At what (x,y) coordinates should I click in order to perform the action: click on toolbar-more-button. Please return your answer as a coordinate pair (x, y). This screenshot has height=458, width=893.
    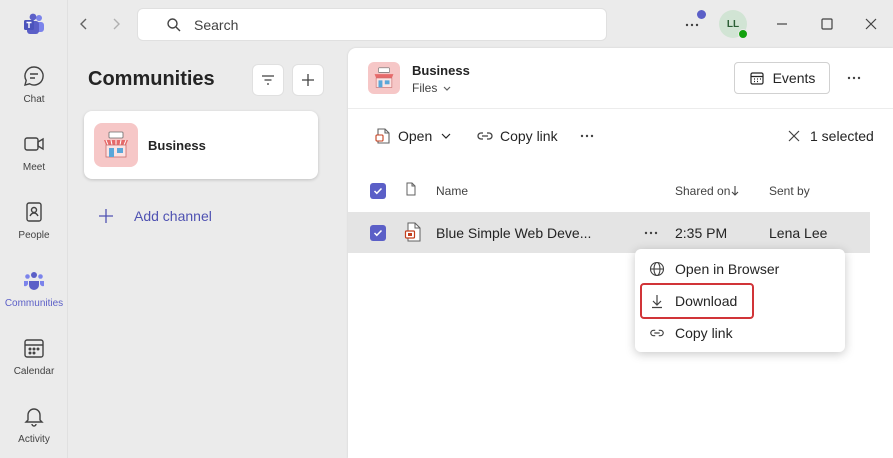
    Looking at the image, I should click on (587, 136).